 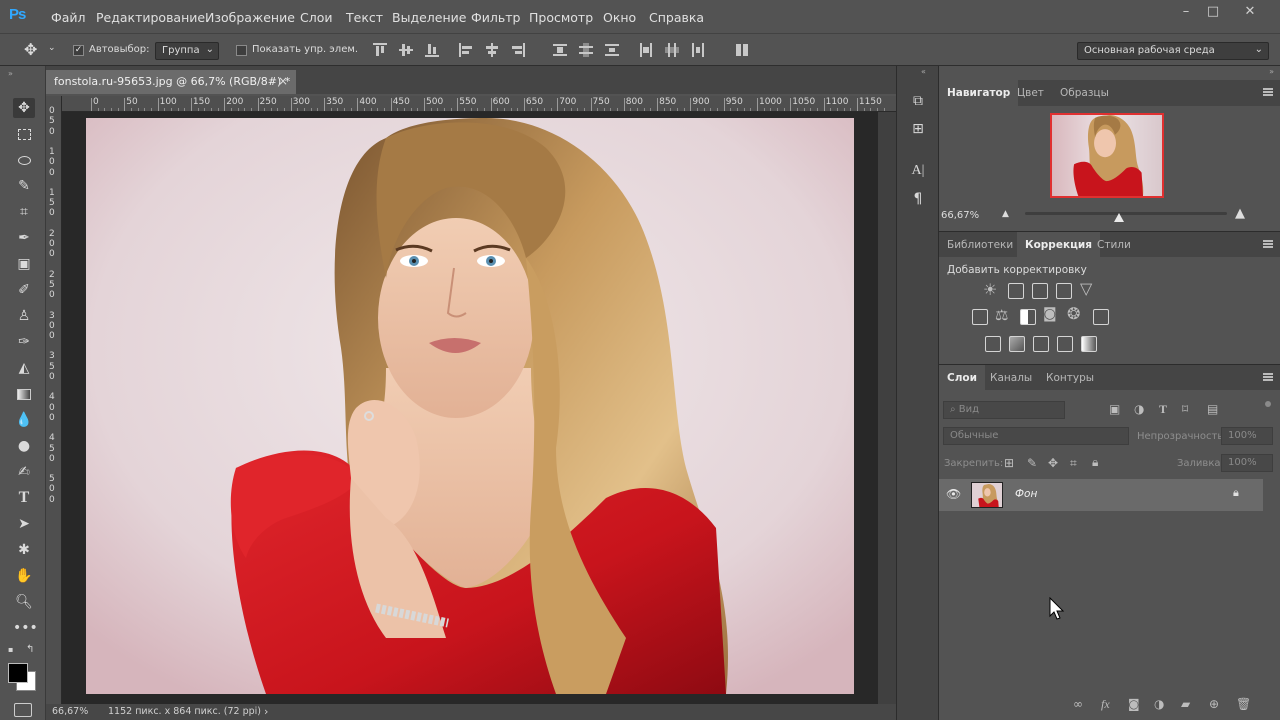 I want to click on collapse-icon: », so click(x=10, y=73).